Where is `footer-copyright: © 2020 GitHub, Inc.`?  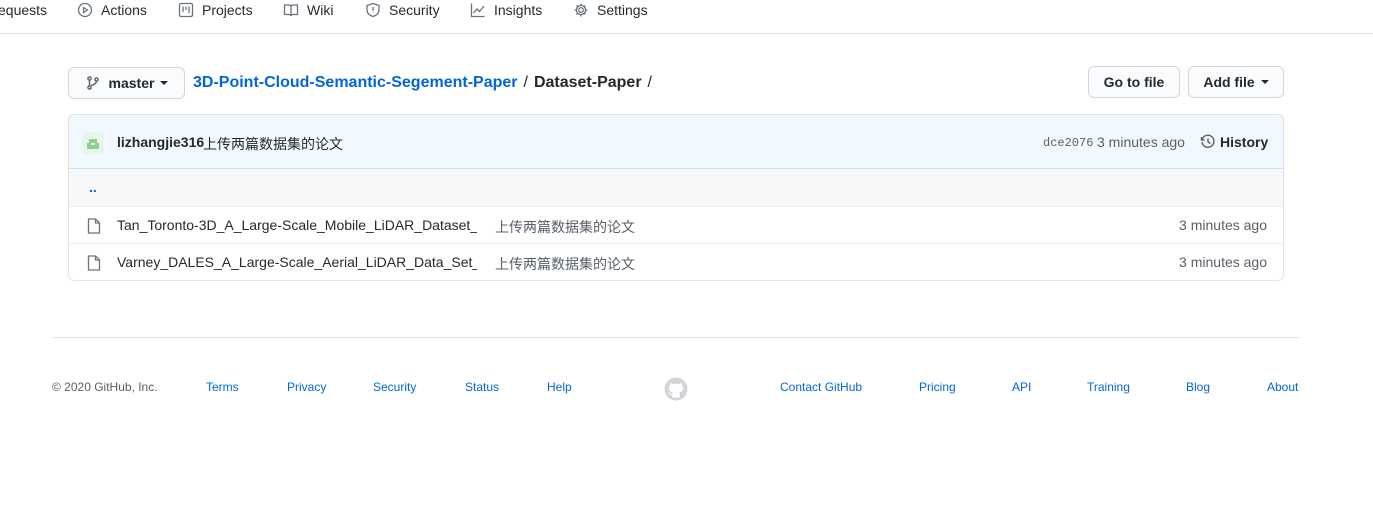
footer-copyright: © 2020 GitHub, Inc. is located at coordinates (105, 387).